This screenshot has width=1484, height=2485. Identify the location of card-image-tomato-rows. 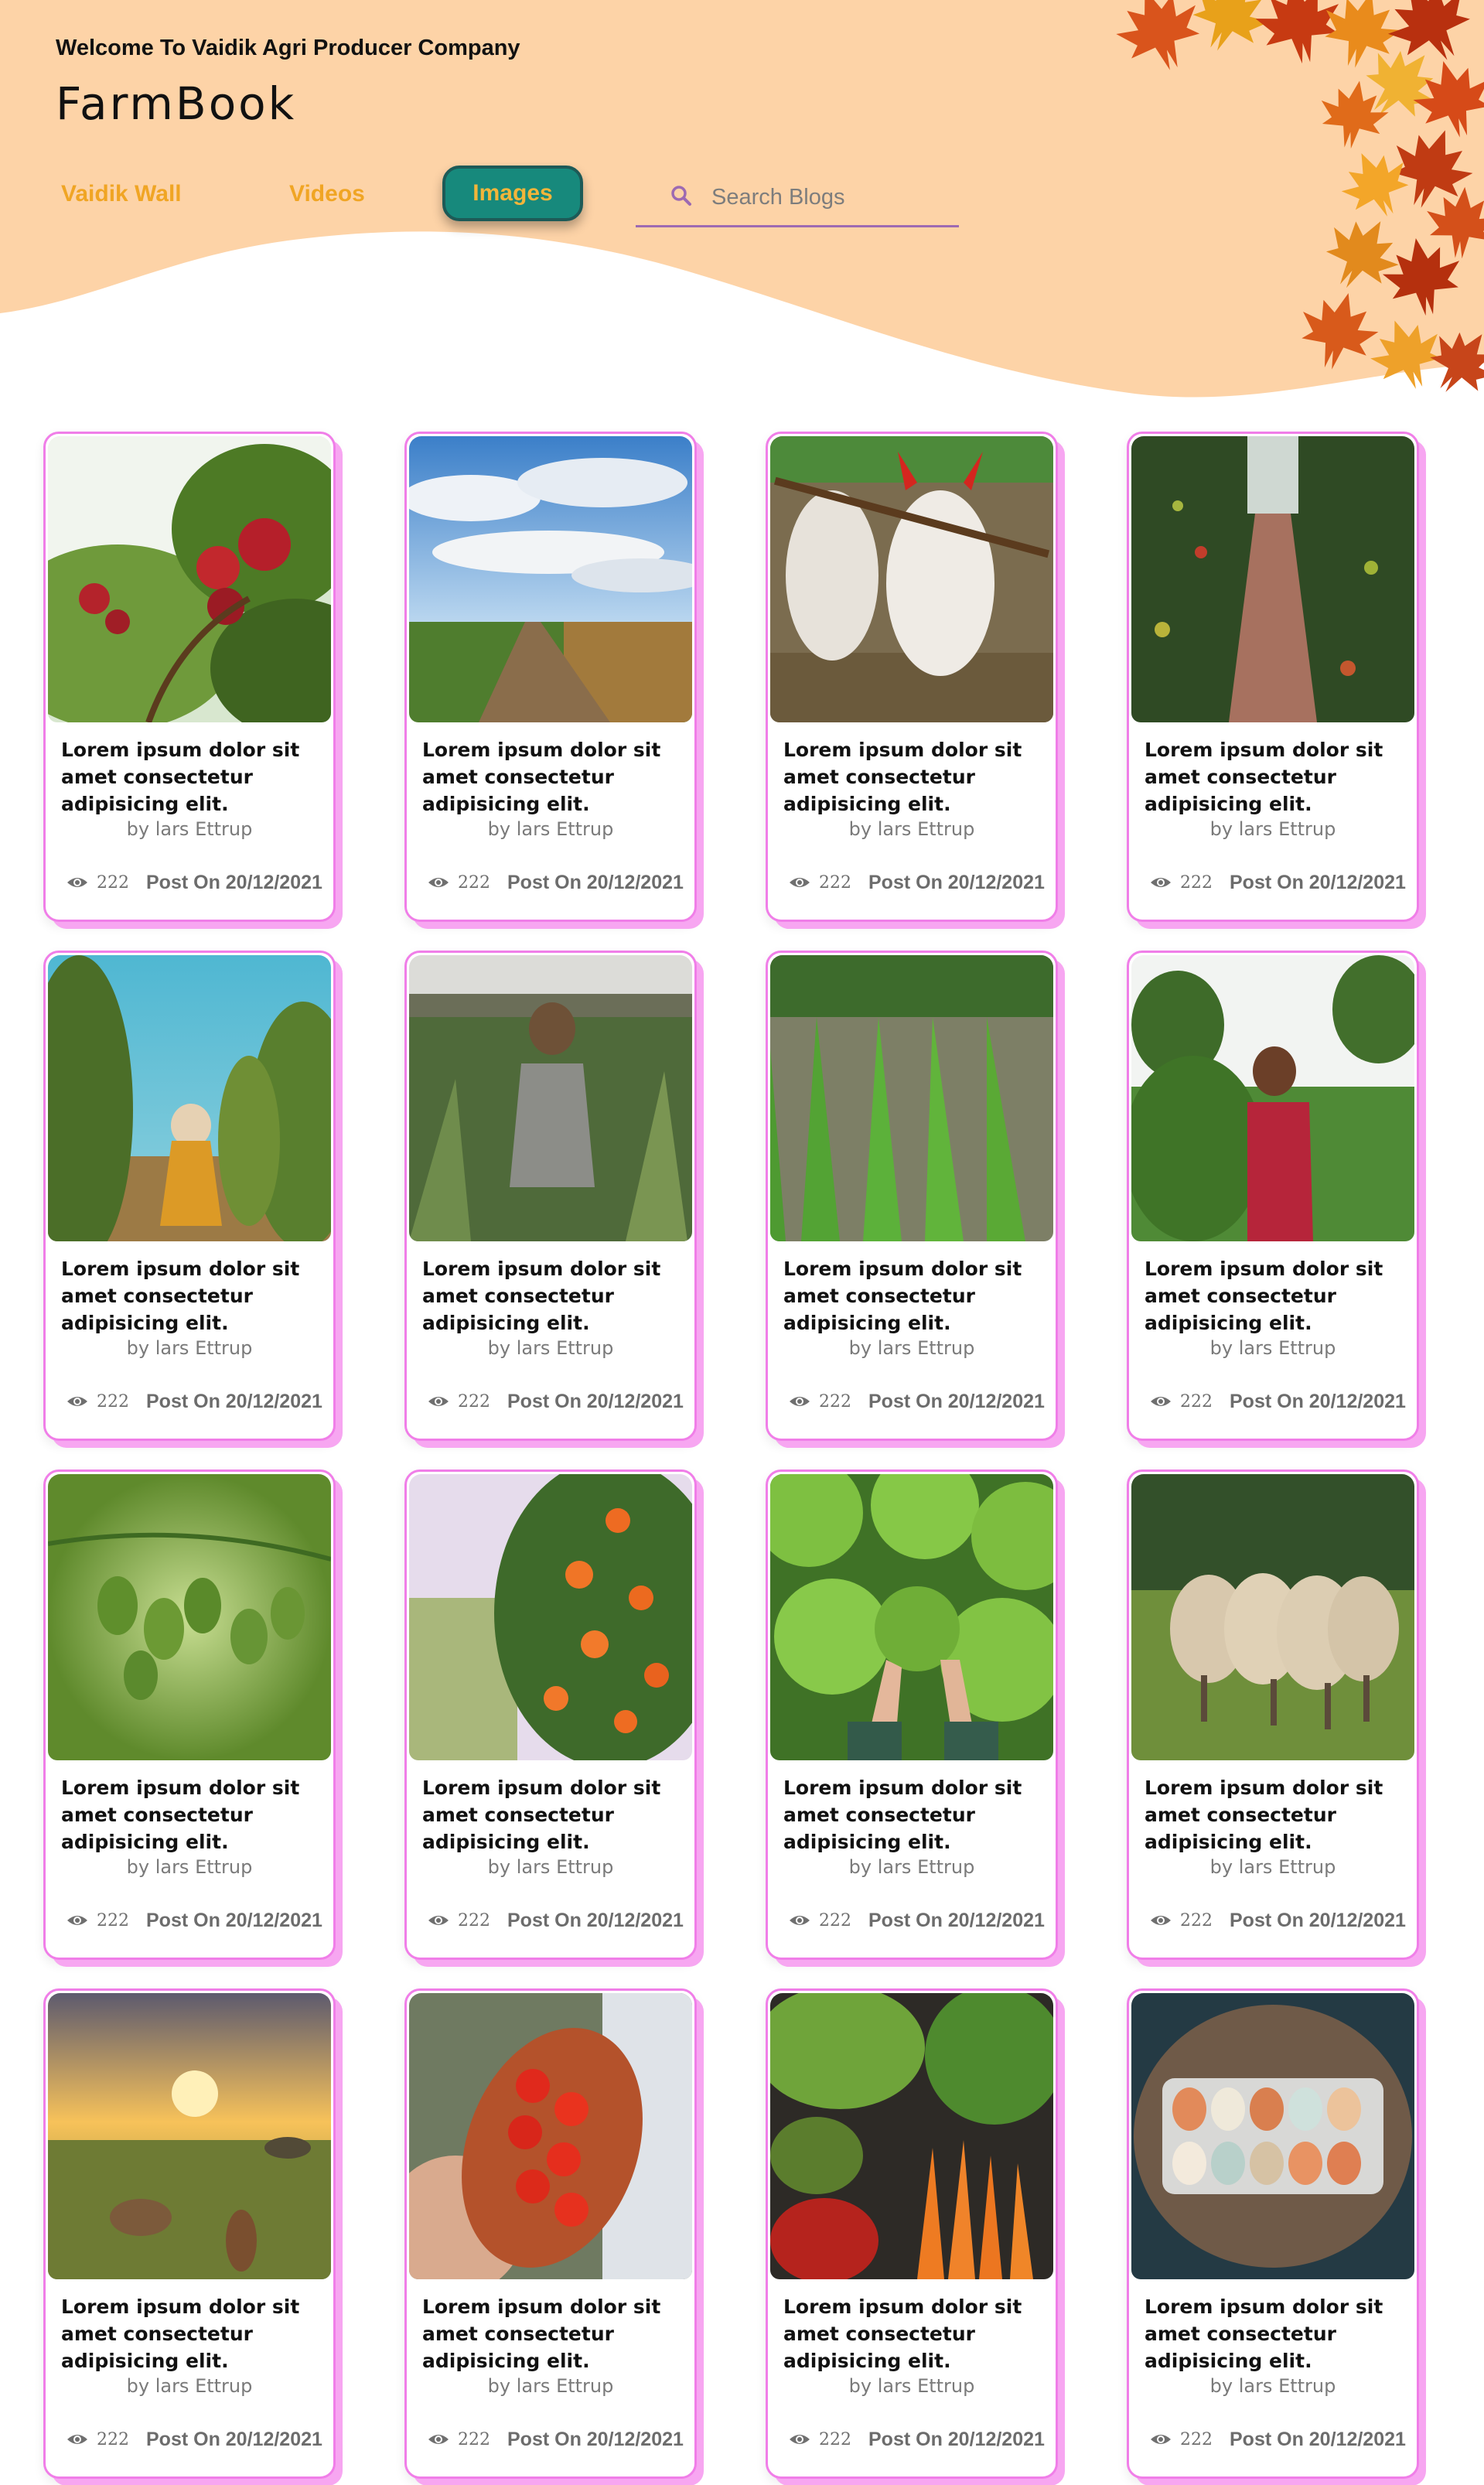
(1272, 579).